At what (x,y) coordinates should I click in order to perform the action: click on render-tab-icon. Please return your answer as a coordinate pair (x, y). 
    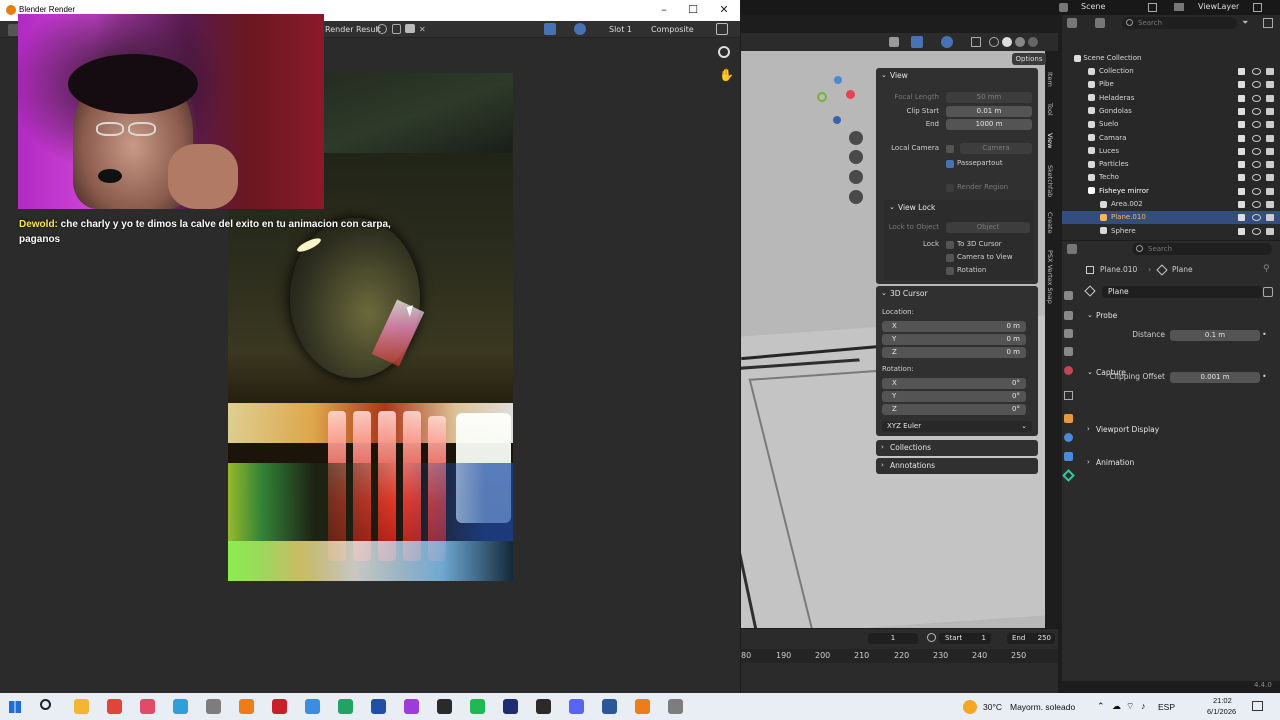
    Looking at the image, I should click on (1068, 315).